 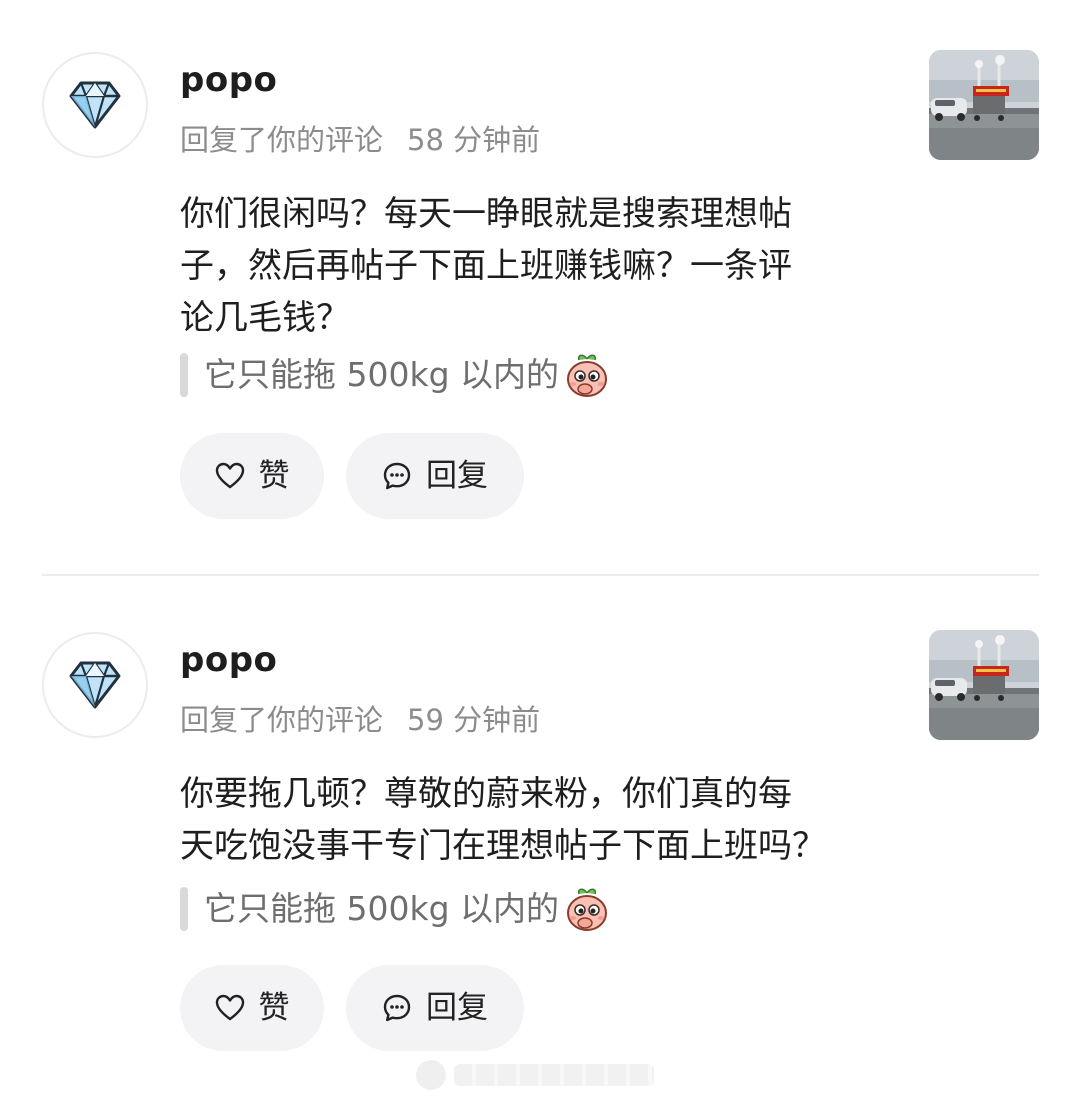 What do you see at coordinates (474, 140) in the screenshot?
I see `timestamp: 58 分钟前` at bounding box center [474, 140].